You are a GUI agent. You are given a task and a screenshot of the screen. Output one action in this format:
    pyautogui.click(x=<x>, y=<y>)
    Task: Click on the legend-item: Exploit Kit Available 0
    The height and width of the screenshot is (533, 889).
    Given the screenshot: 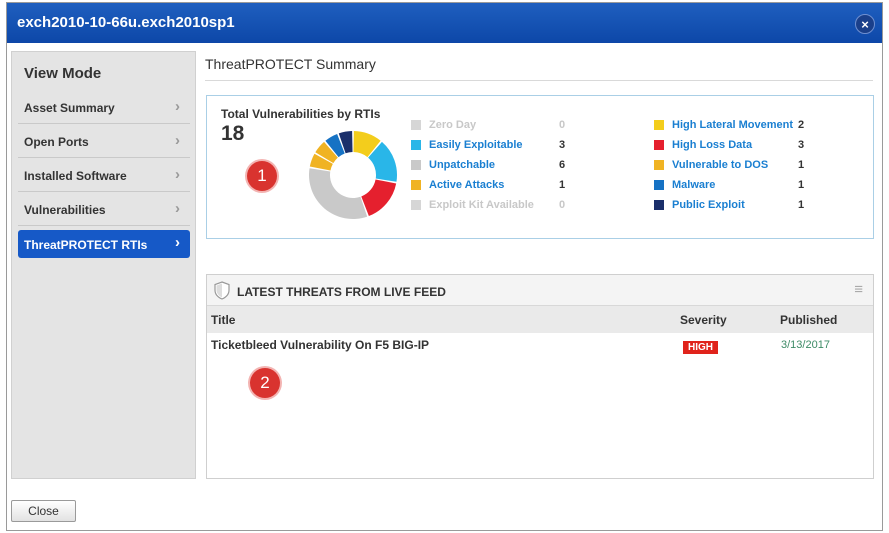 What is the action you would take?
    pyautogui.click(x=493, y=206)
    